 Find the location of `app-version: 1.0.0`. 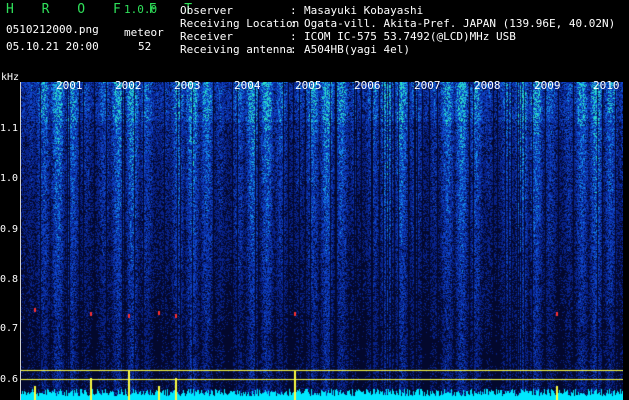

app-version: 1.0.0 is located at coordinates (141, 9).